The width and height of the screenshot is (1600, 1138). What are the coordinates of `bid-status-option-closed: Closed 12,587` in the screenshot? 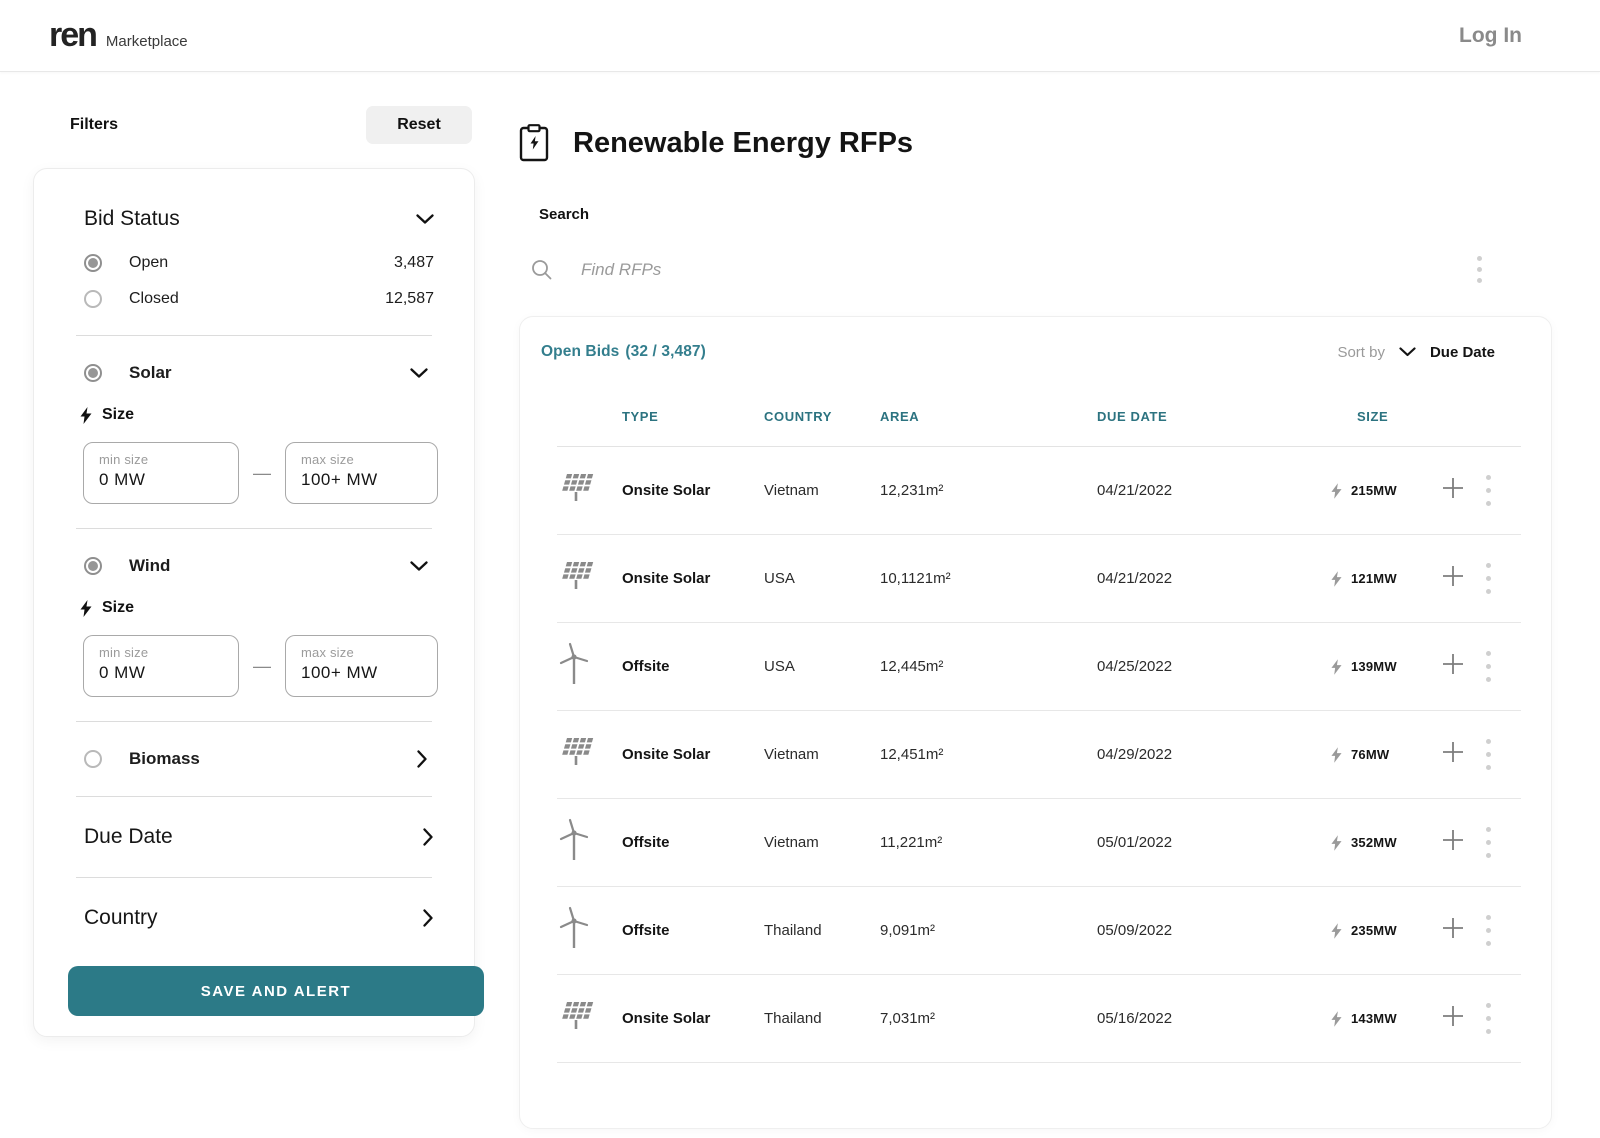 It's located at (254, 299).